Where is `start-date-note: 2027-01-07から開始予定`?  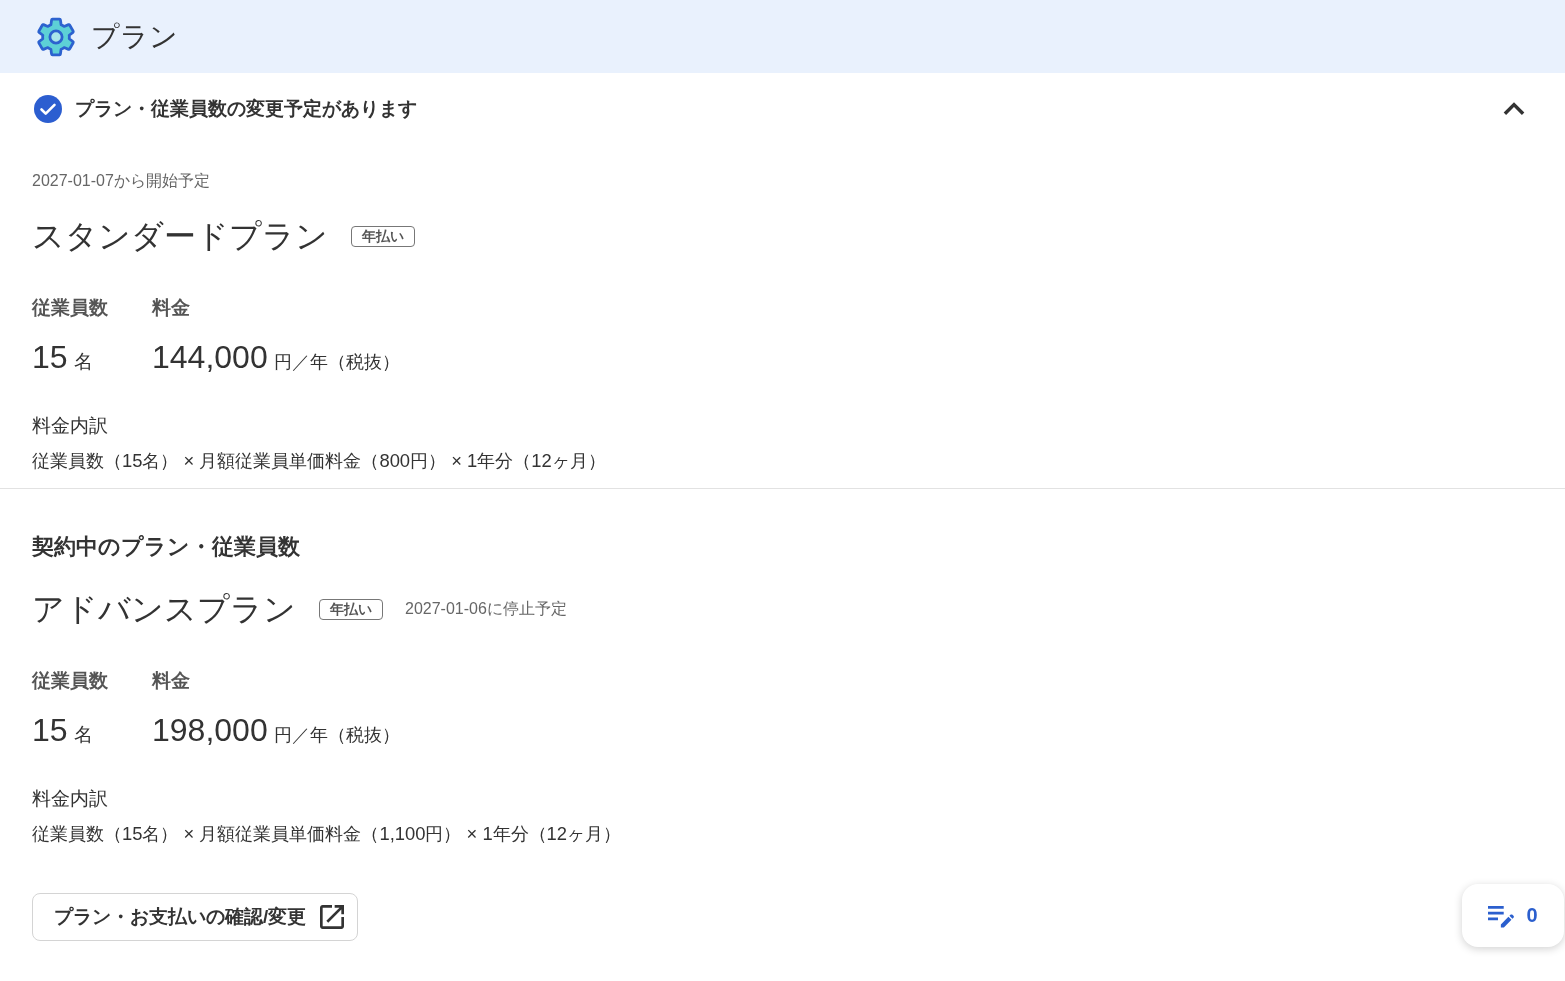
start-date-note: 2027-01-07から開始予定 is located at coordinates (121, 181).